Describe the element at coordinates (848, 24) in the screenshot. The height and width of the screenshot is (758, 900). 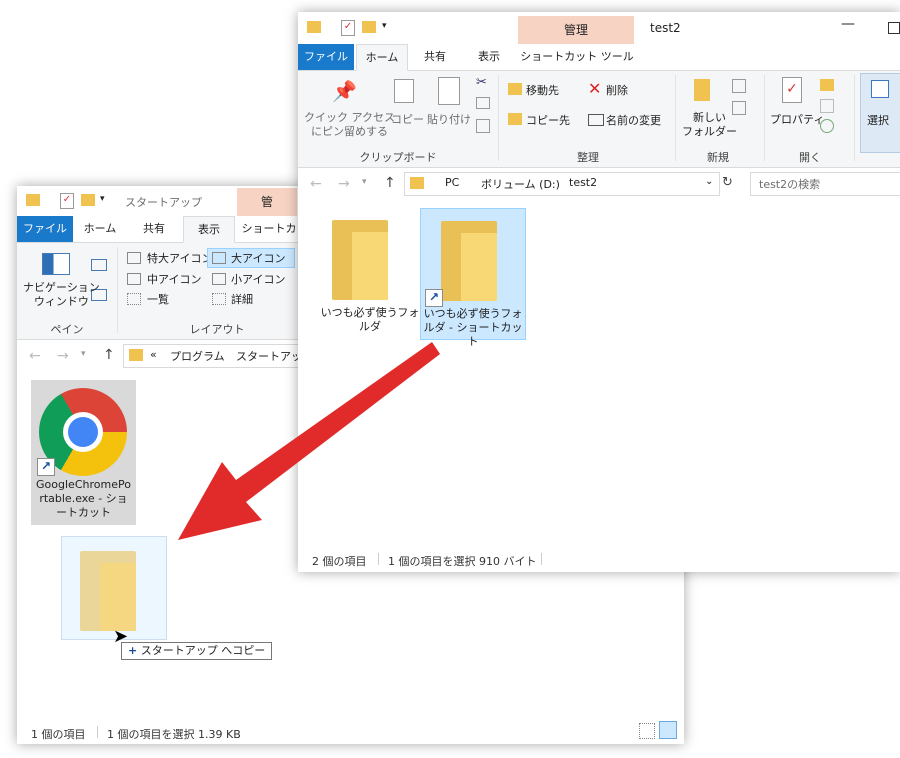
I see `minimize-button: —` at that location.